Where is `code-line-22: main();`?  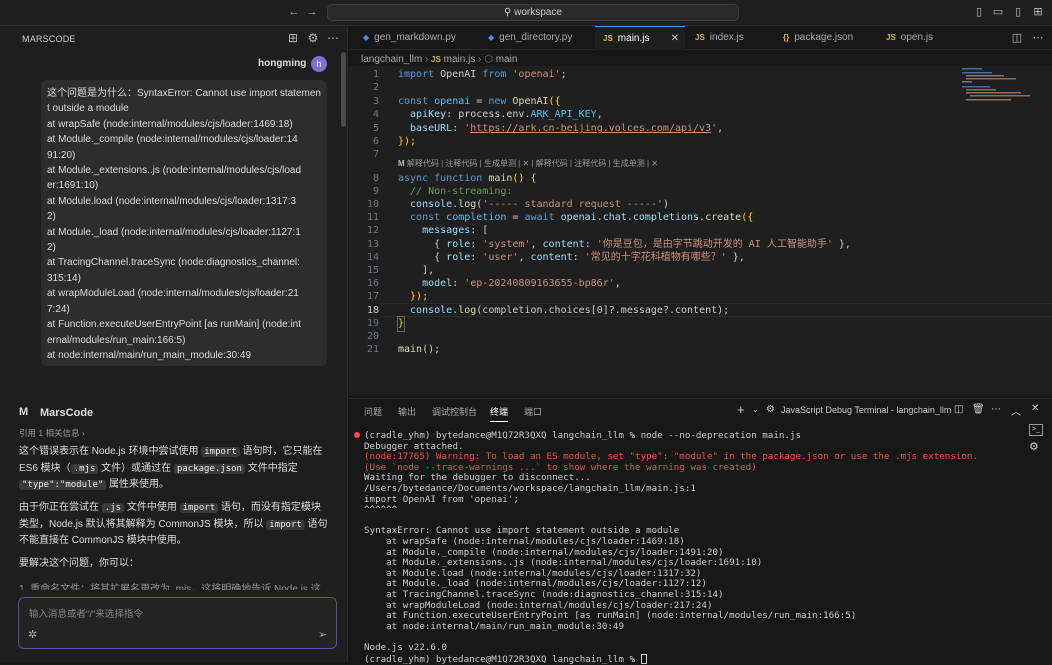
code-line-22: main(); is located at coordinates (419, 349).